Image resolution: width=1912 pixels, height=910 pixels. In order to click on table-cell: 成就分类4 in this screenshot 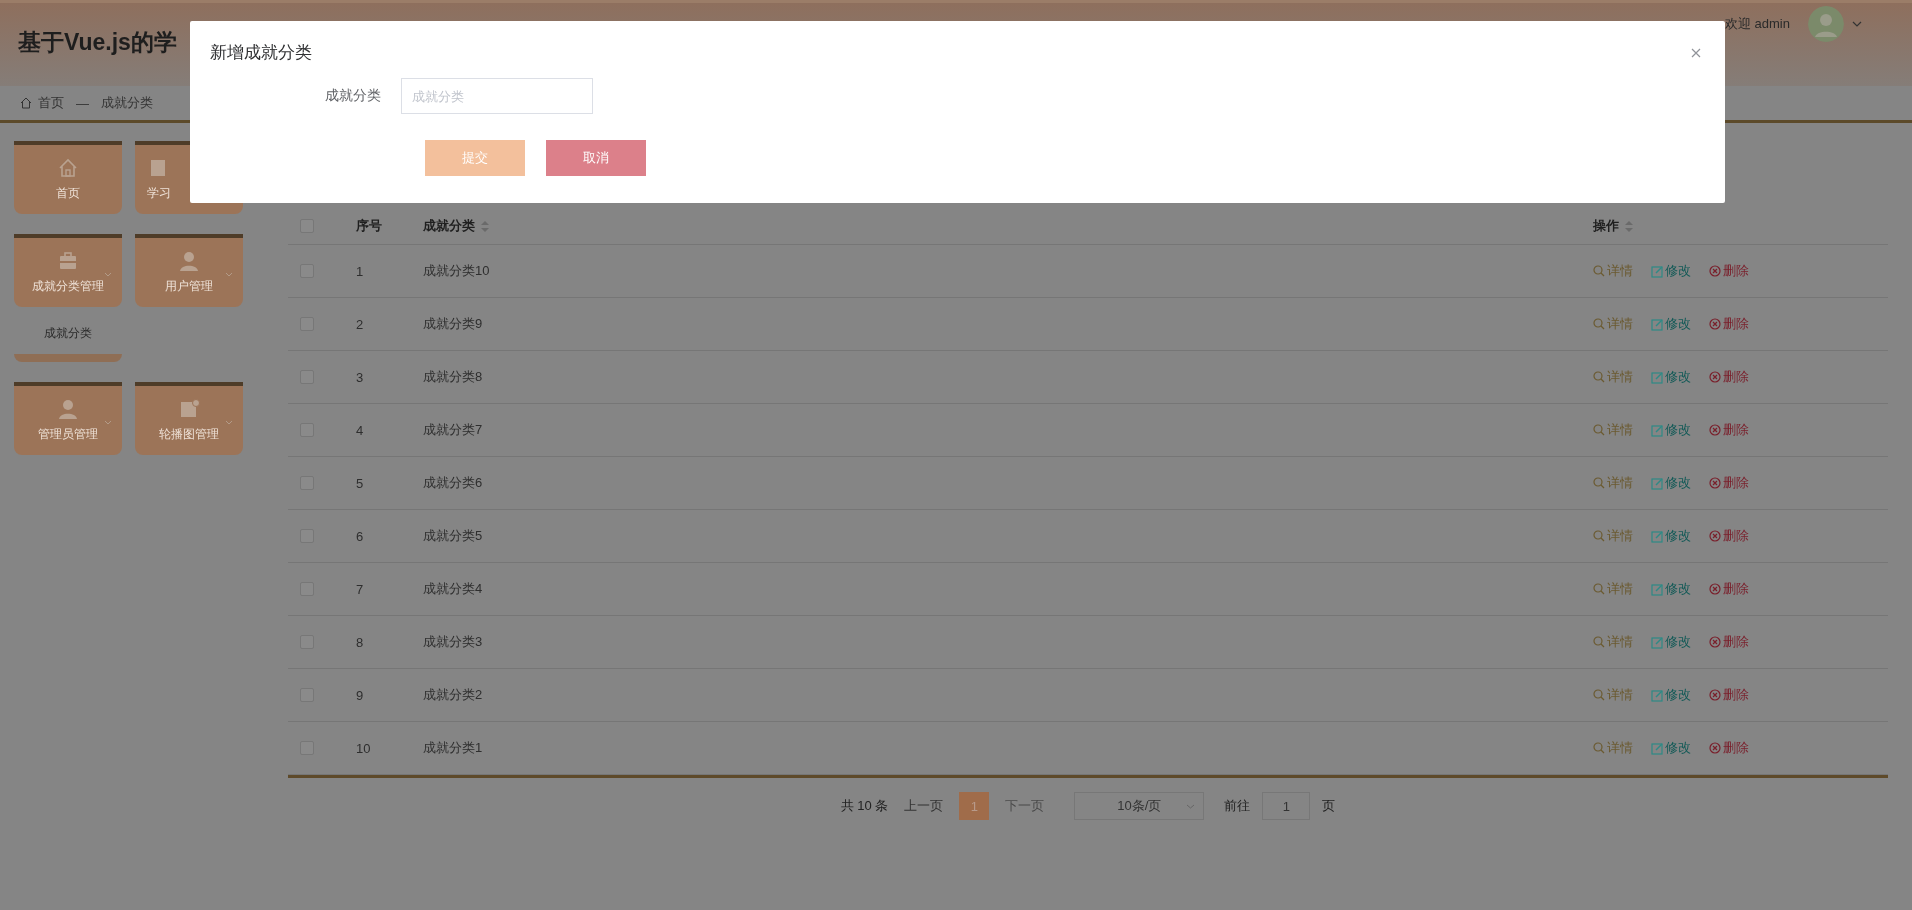, I will do `click(453, 589)`.